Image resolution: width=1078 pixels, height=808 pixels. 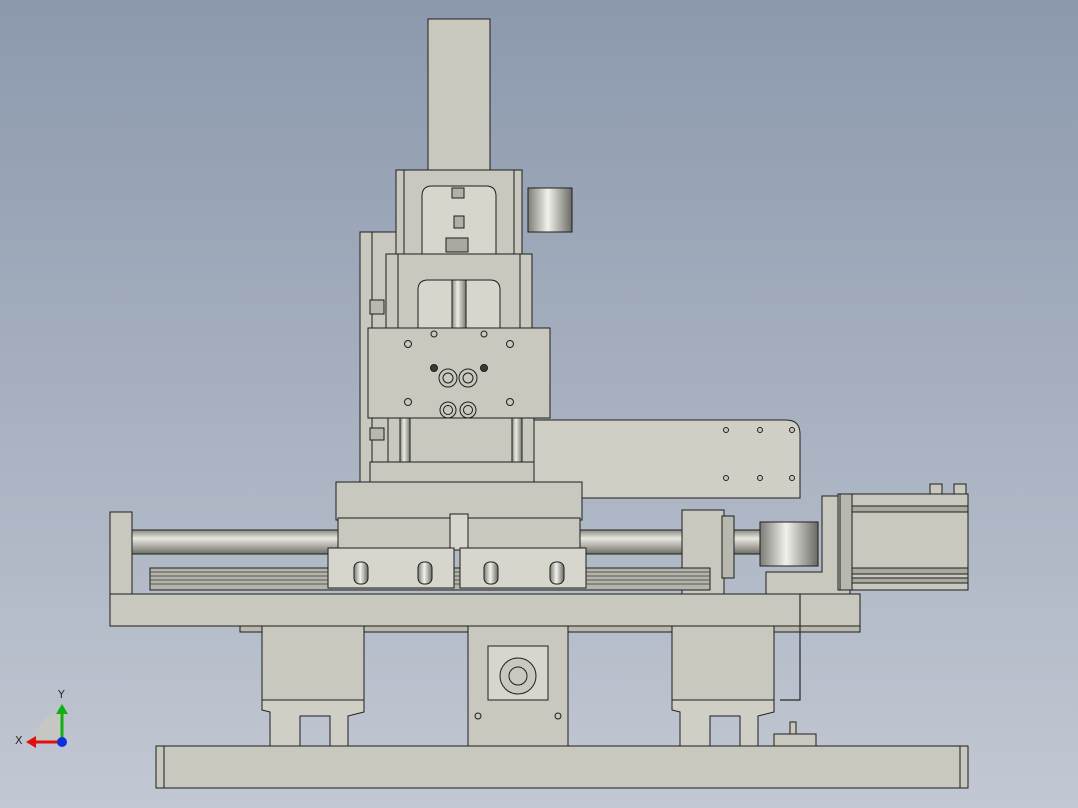 What do you see at coordinates (936, 489) in the screenshot?
I see `motor-connector-a` at bounding box center [936, 489].